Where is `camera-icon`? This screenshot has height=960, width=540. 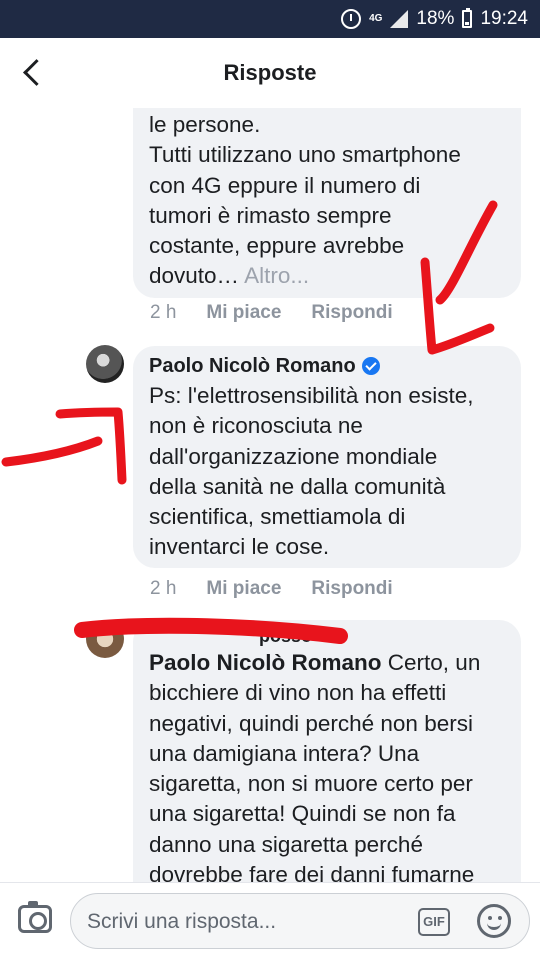
camera-icon is located at coordinates (35, 917).